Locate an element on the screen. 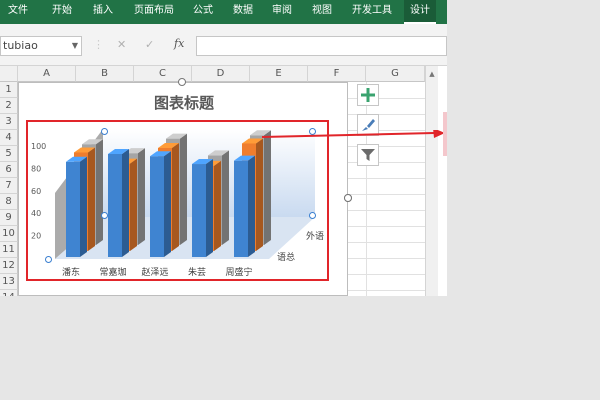 The height and width of the screenshot is (400, 600). row-header-9: 9 is located at coordinates (9, 218).